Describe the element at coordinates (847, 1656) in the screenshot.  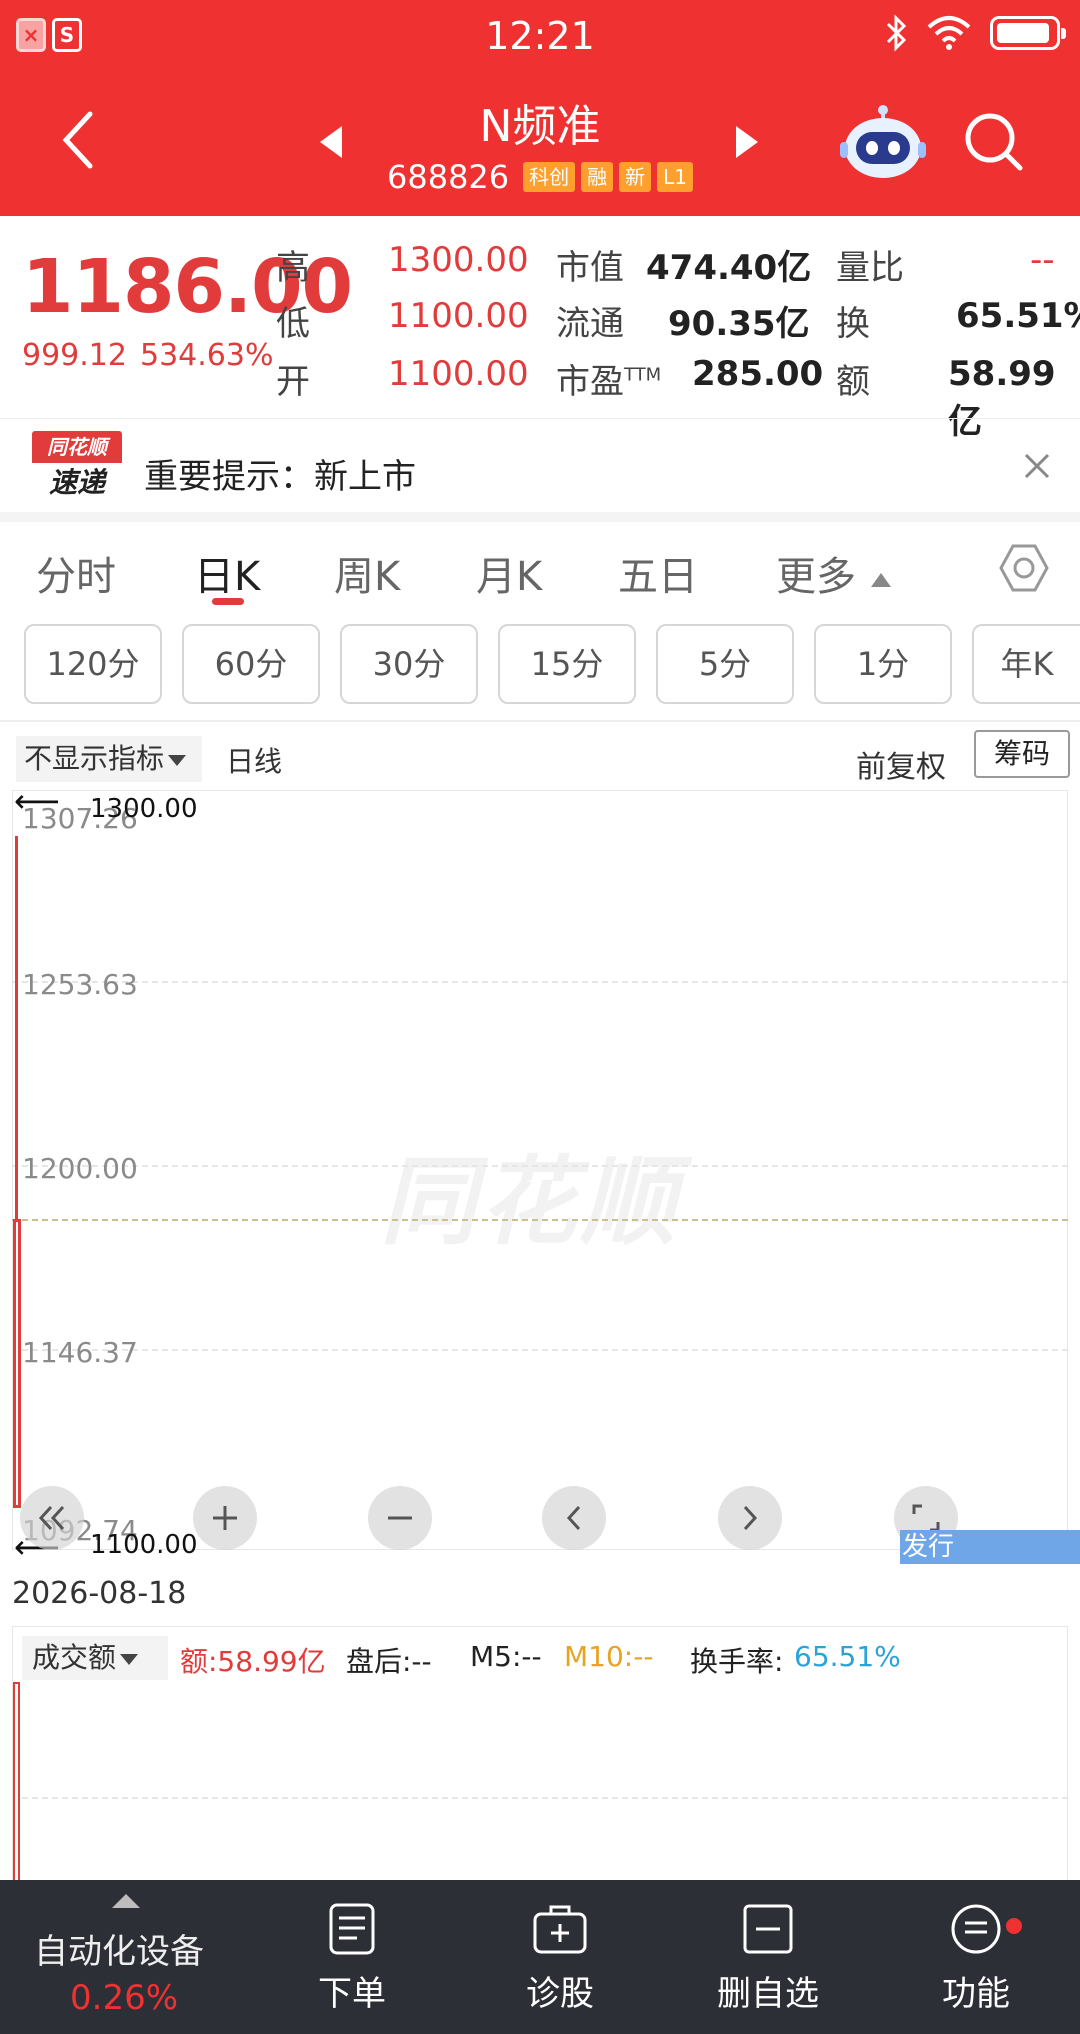
I see `turnover-rate-value: 65.51%` at that location.